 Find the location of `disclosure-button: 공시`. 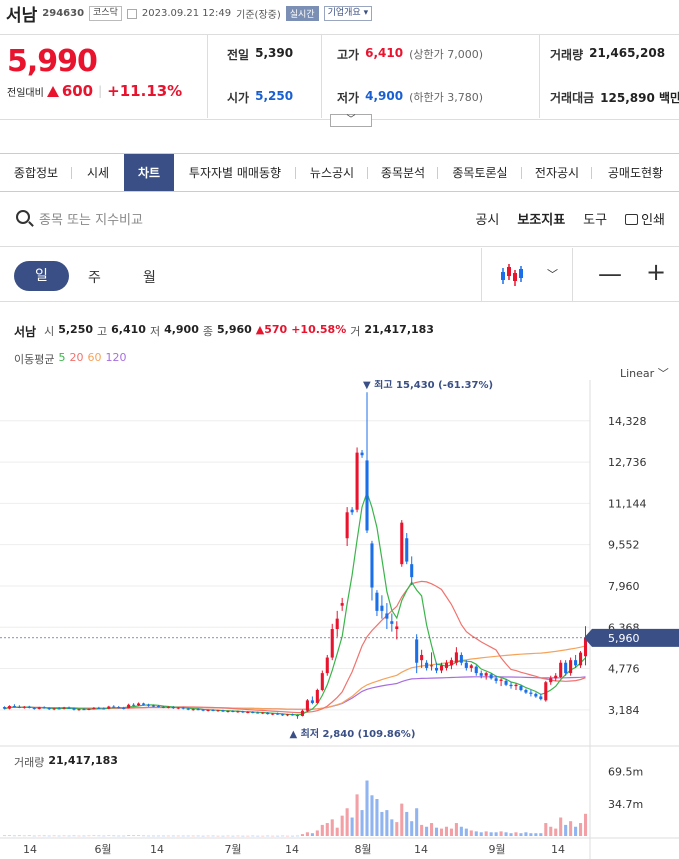

disclosure-button: 공시 is located at coordinates (487, 218).